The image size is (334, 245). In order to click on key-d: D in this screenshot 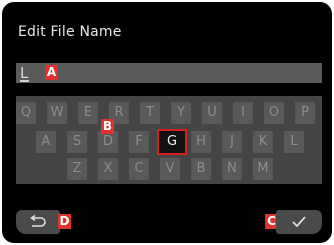, I will do `click(108, 142)`.